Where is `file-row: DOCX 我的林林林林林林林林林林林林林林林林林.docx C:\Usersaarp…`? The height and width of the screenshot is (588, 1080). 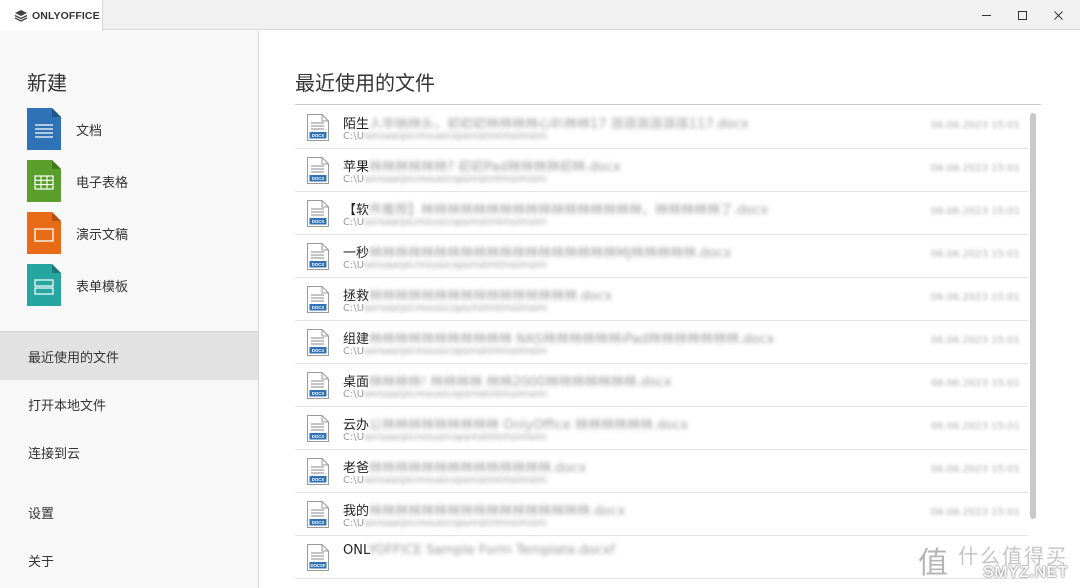
file-row: DOCX 我的林林林林林林林林林林林林林林林林林.docx C:\Usersaarp… is located at coordinates (661, 514).